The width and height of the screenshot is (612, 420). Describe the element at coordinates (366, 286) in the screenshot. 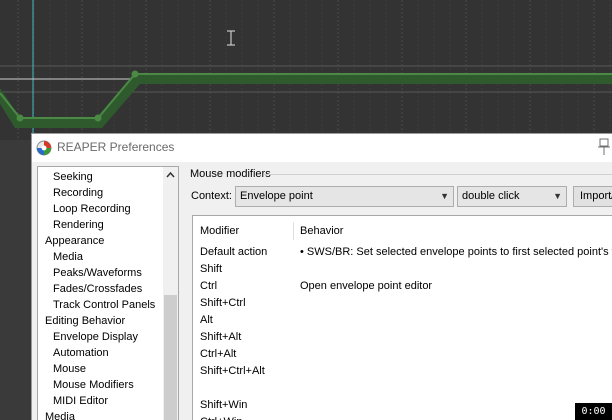

I see `behavior-cell: Open envelope point editor` at that location.